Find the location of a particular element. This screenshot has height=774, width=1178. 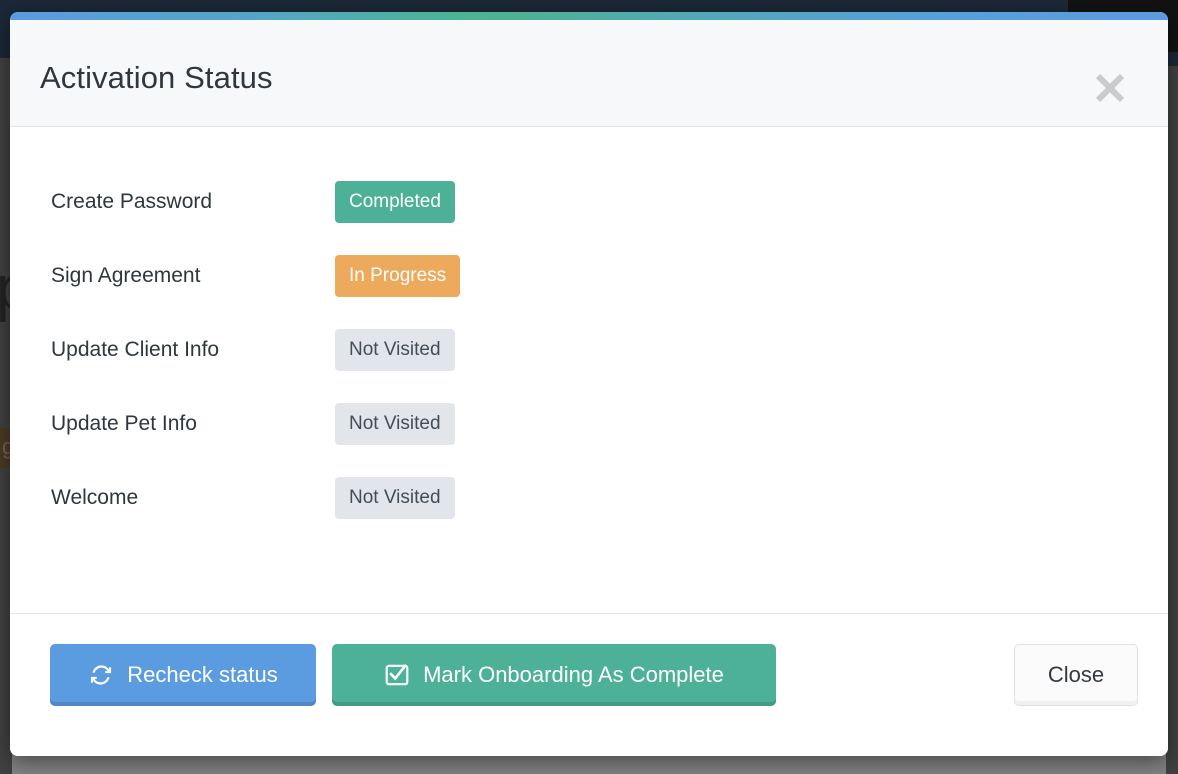

status-badge: In Progress is located at coordinates (398, 276).